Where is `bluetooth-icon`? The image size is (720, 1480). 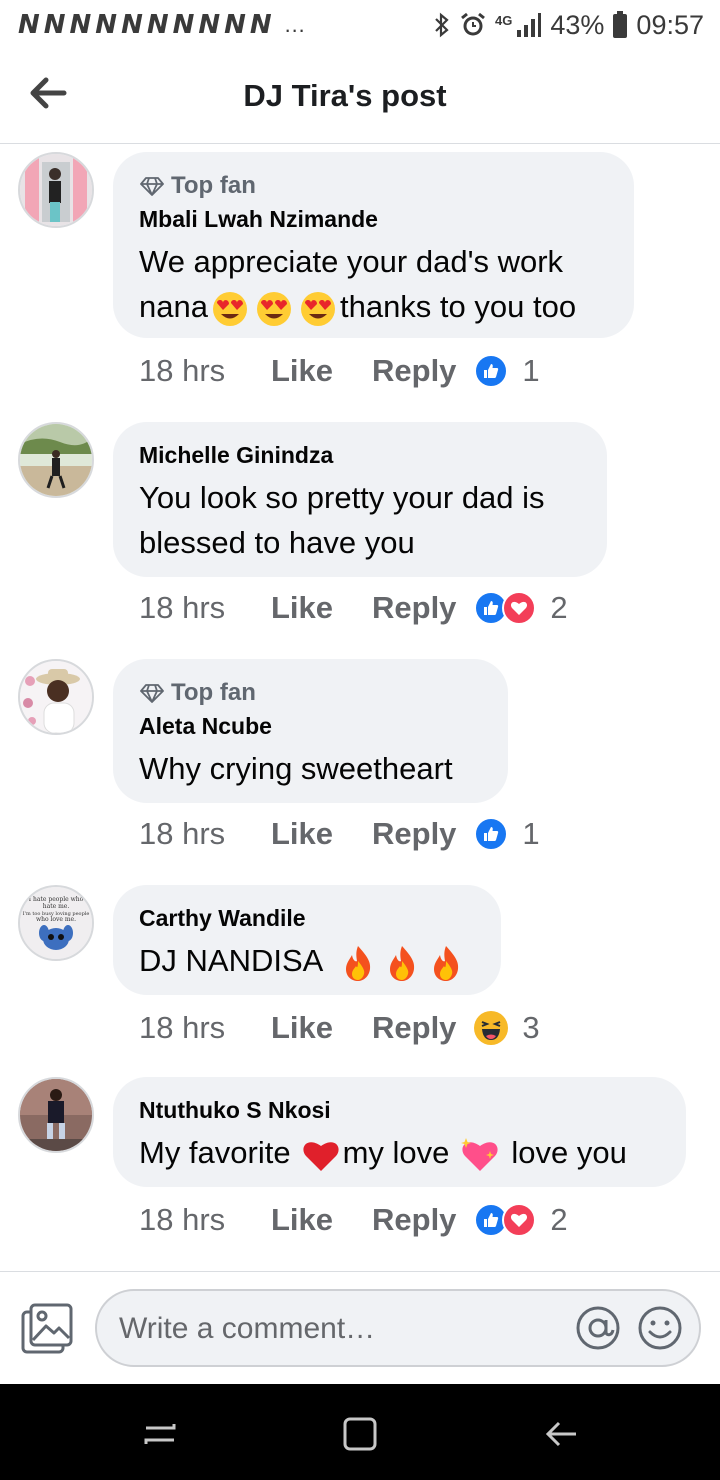 bluetooth-icon is located at coordinates (442, 25).